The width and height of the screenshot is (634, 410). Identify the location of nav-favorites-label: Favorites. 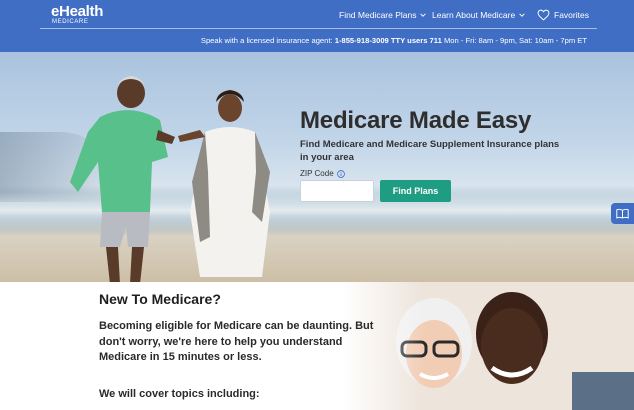
(571, 15).